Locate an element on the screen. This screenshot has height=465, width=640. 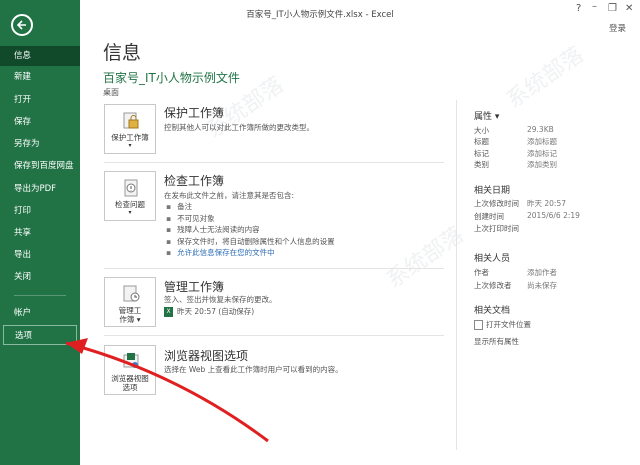
annotation-arrow is located at coordinates (167, 390).